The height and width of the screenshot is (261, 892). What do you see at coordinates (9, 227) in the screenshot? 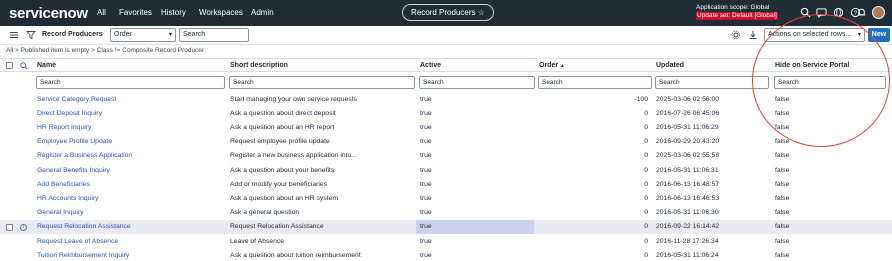
I see `row-checkbox` at bounding box center [9, 227].